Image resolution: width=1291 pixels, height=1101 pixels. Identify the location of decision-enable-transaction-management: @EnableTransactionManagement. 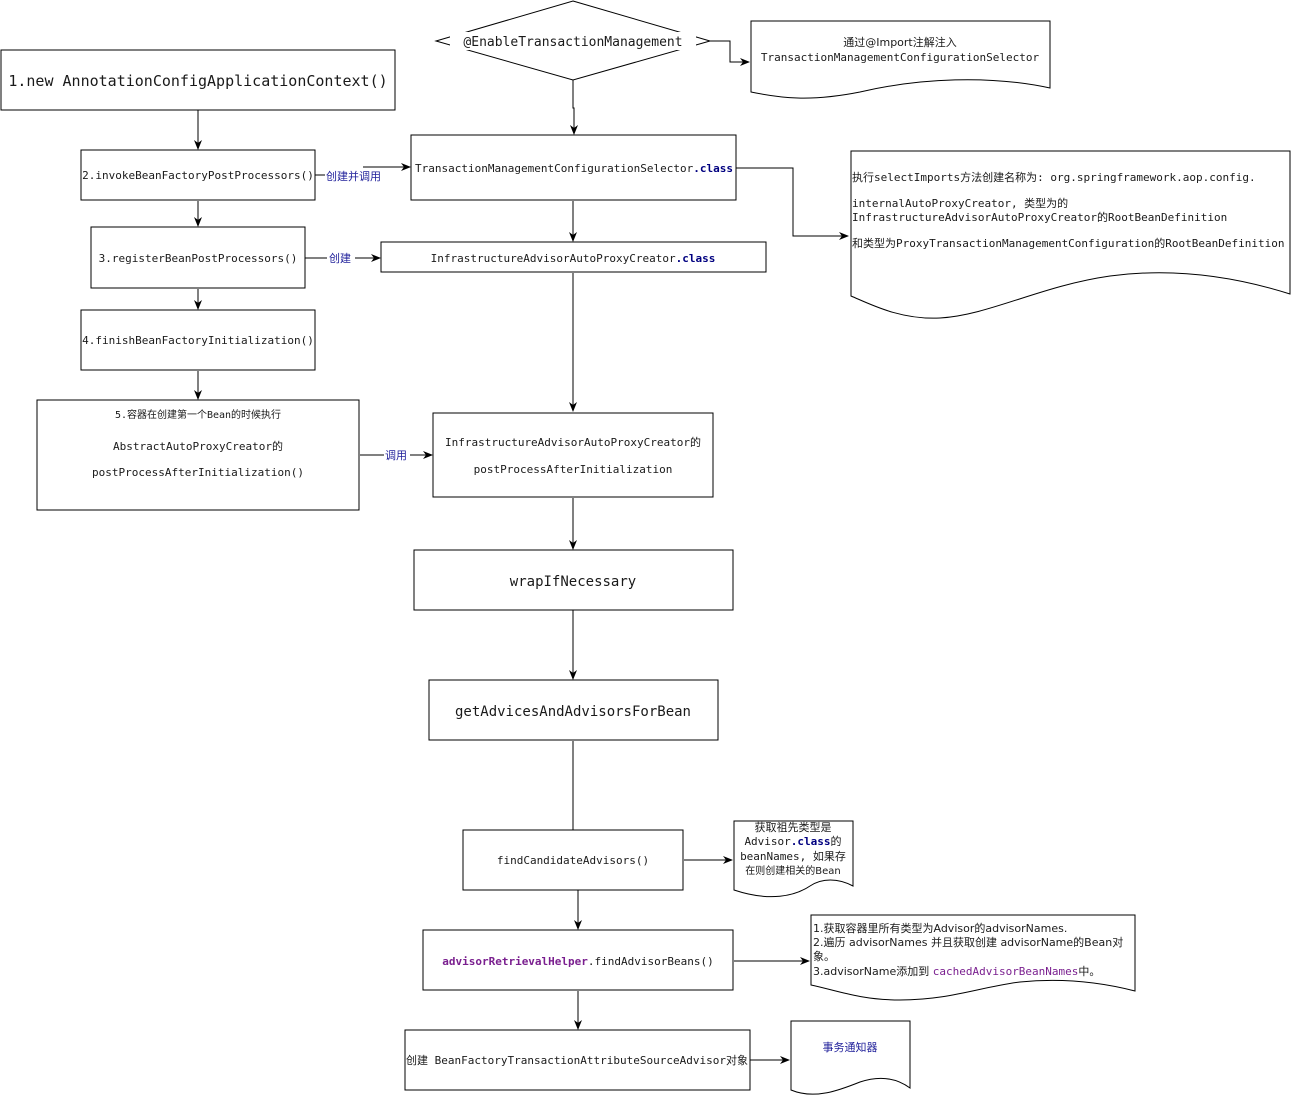
(573, 40).